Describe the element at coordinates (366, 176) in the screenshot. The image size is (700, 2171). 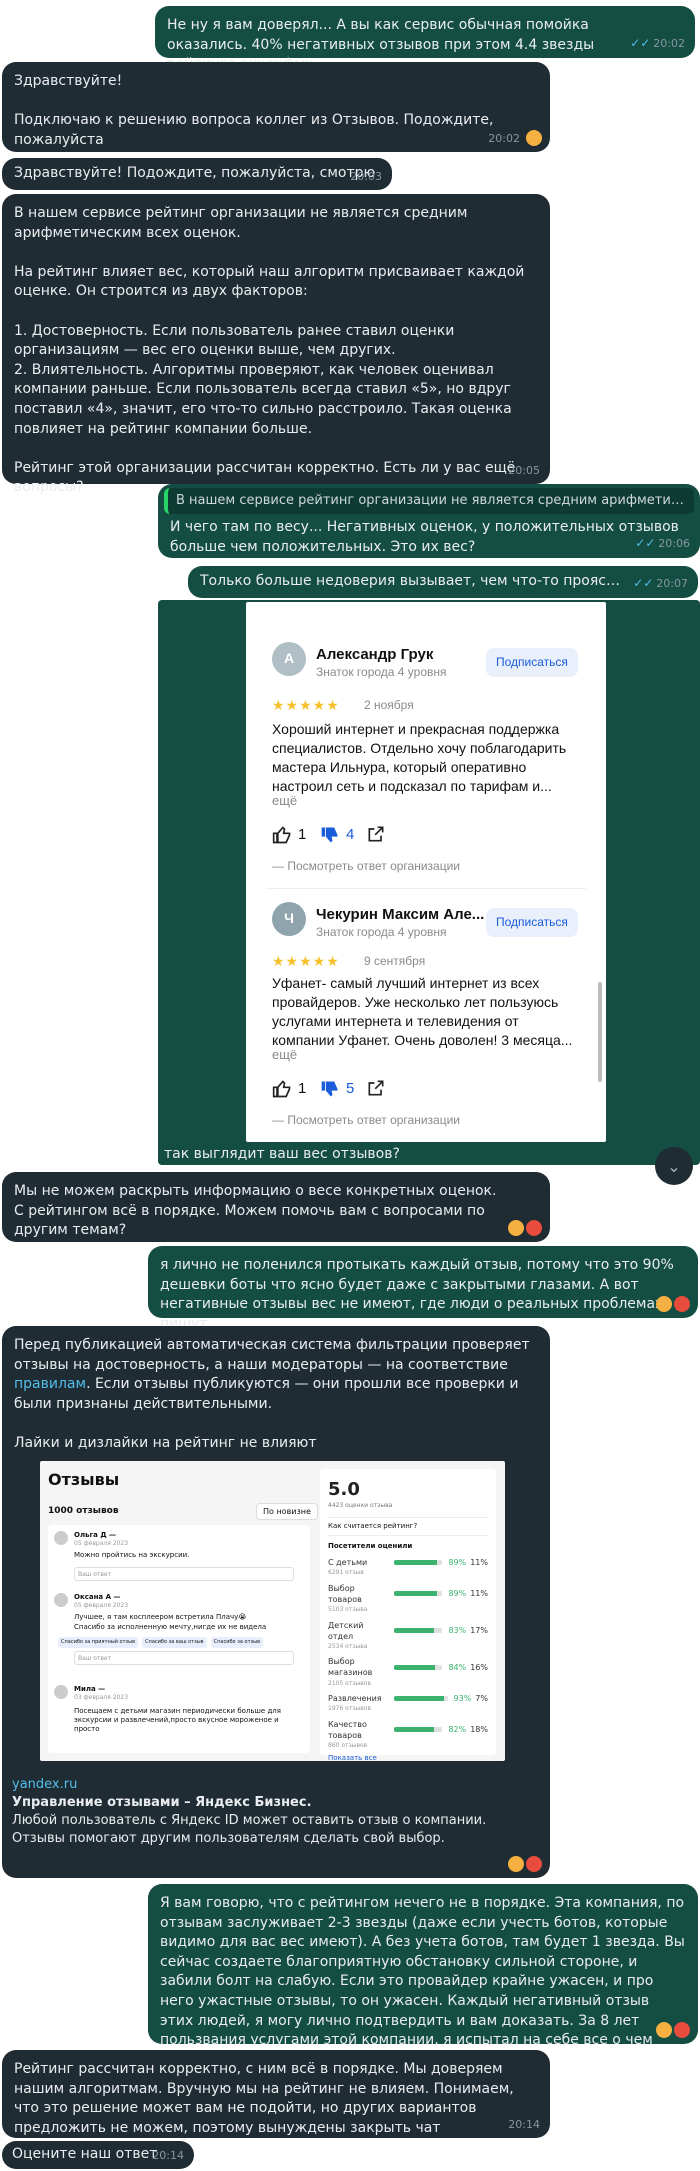
I see `message-meta: 20:03` at that location.